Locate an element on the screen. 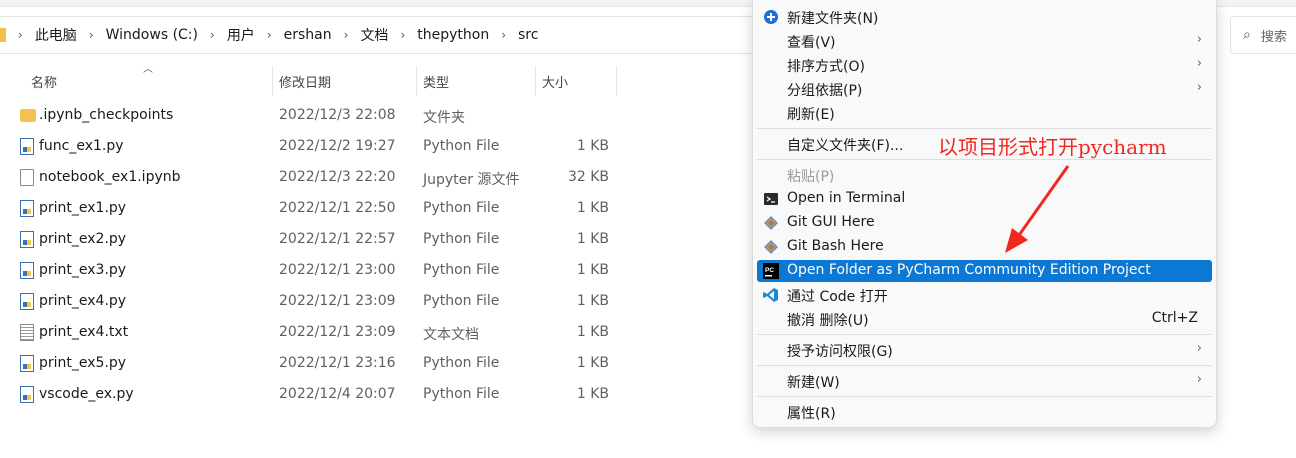 The image size is (1296, 458). search-input: ⌕ 搜索 is located at coordinates (1263, 35).